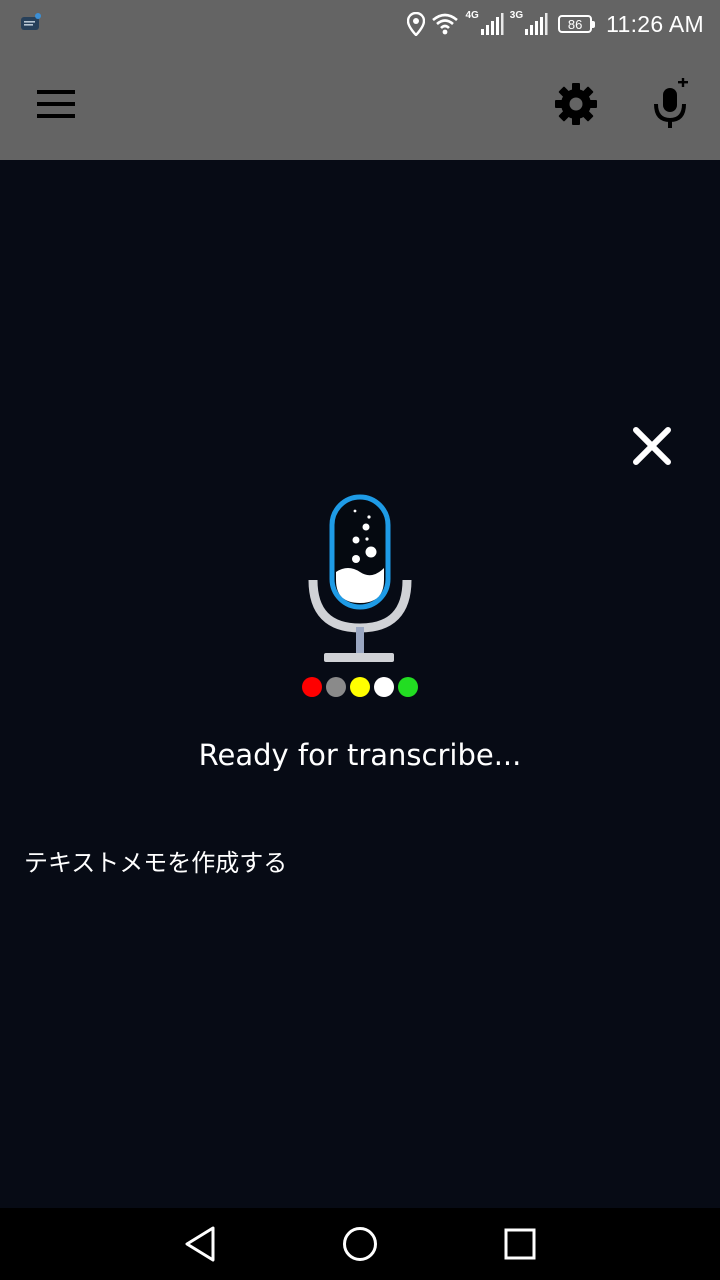 This screenshot has width=720, height=1280. I want to click on microphone-illustration, so click(360, 580).